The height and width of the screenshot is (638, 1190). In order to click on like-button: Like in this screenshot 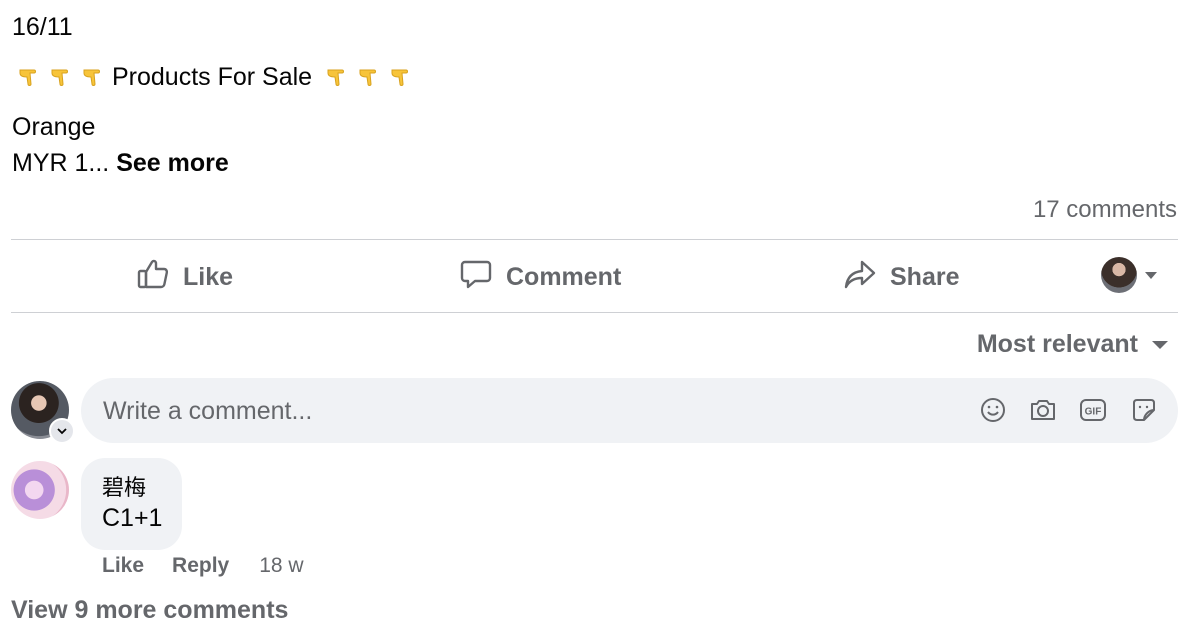, I will do `click(184, 277)`.